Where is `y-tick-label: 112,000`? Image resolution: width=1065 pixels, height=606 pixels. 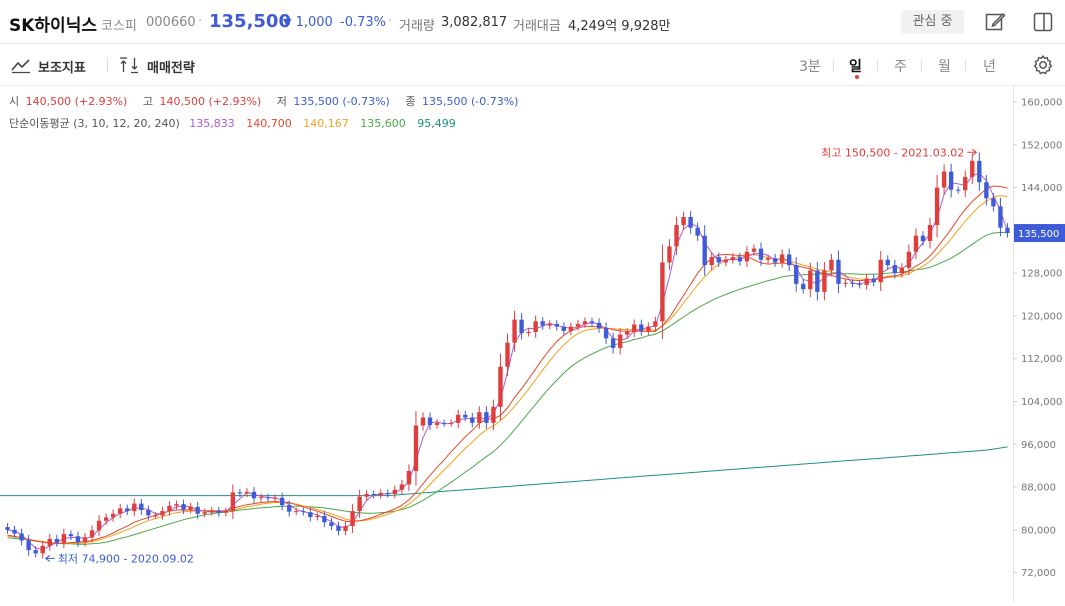 y-tick-label: 112,000 is located at coordinates (1041, 359).